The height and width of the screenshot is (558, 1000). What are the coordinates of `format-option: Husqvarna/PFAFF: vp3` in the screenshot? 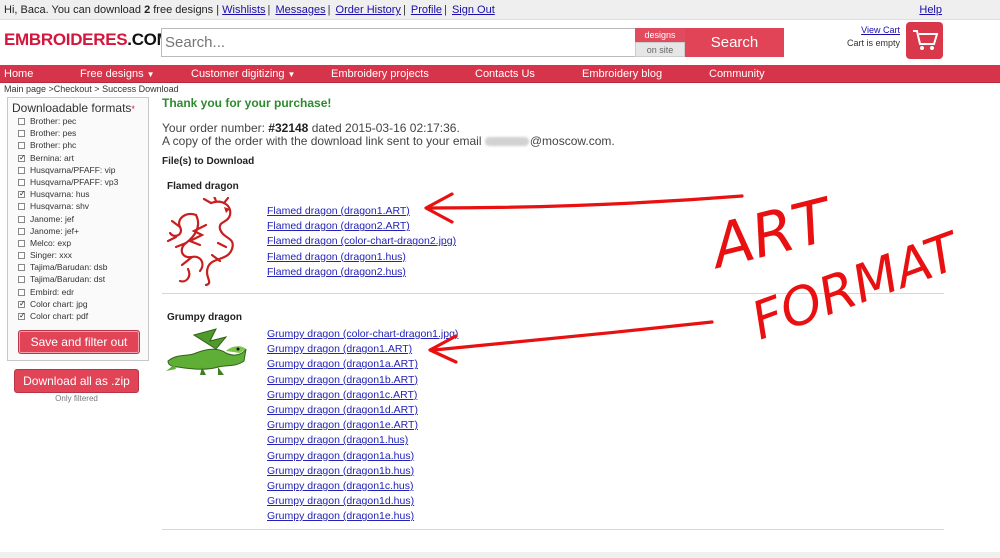 It's located at (68, 182).